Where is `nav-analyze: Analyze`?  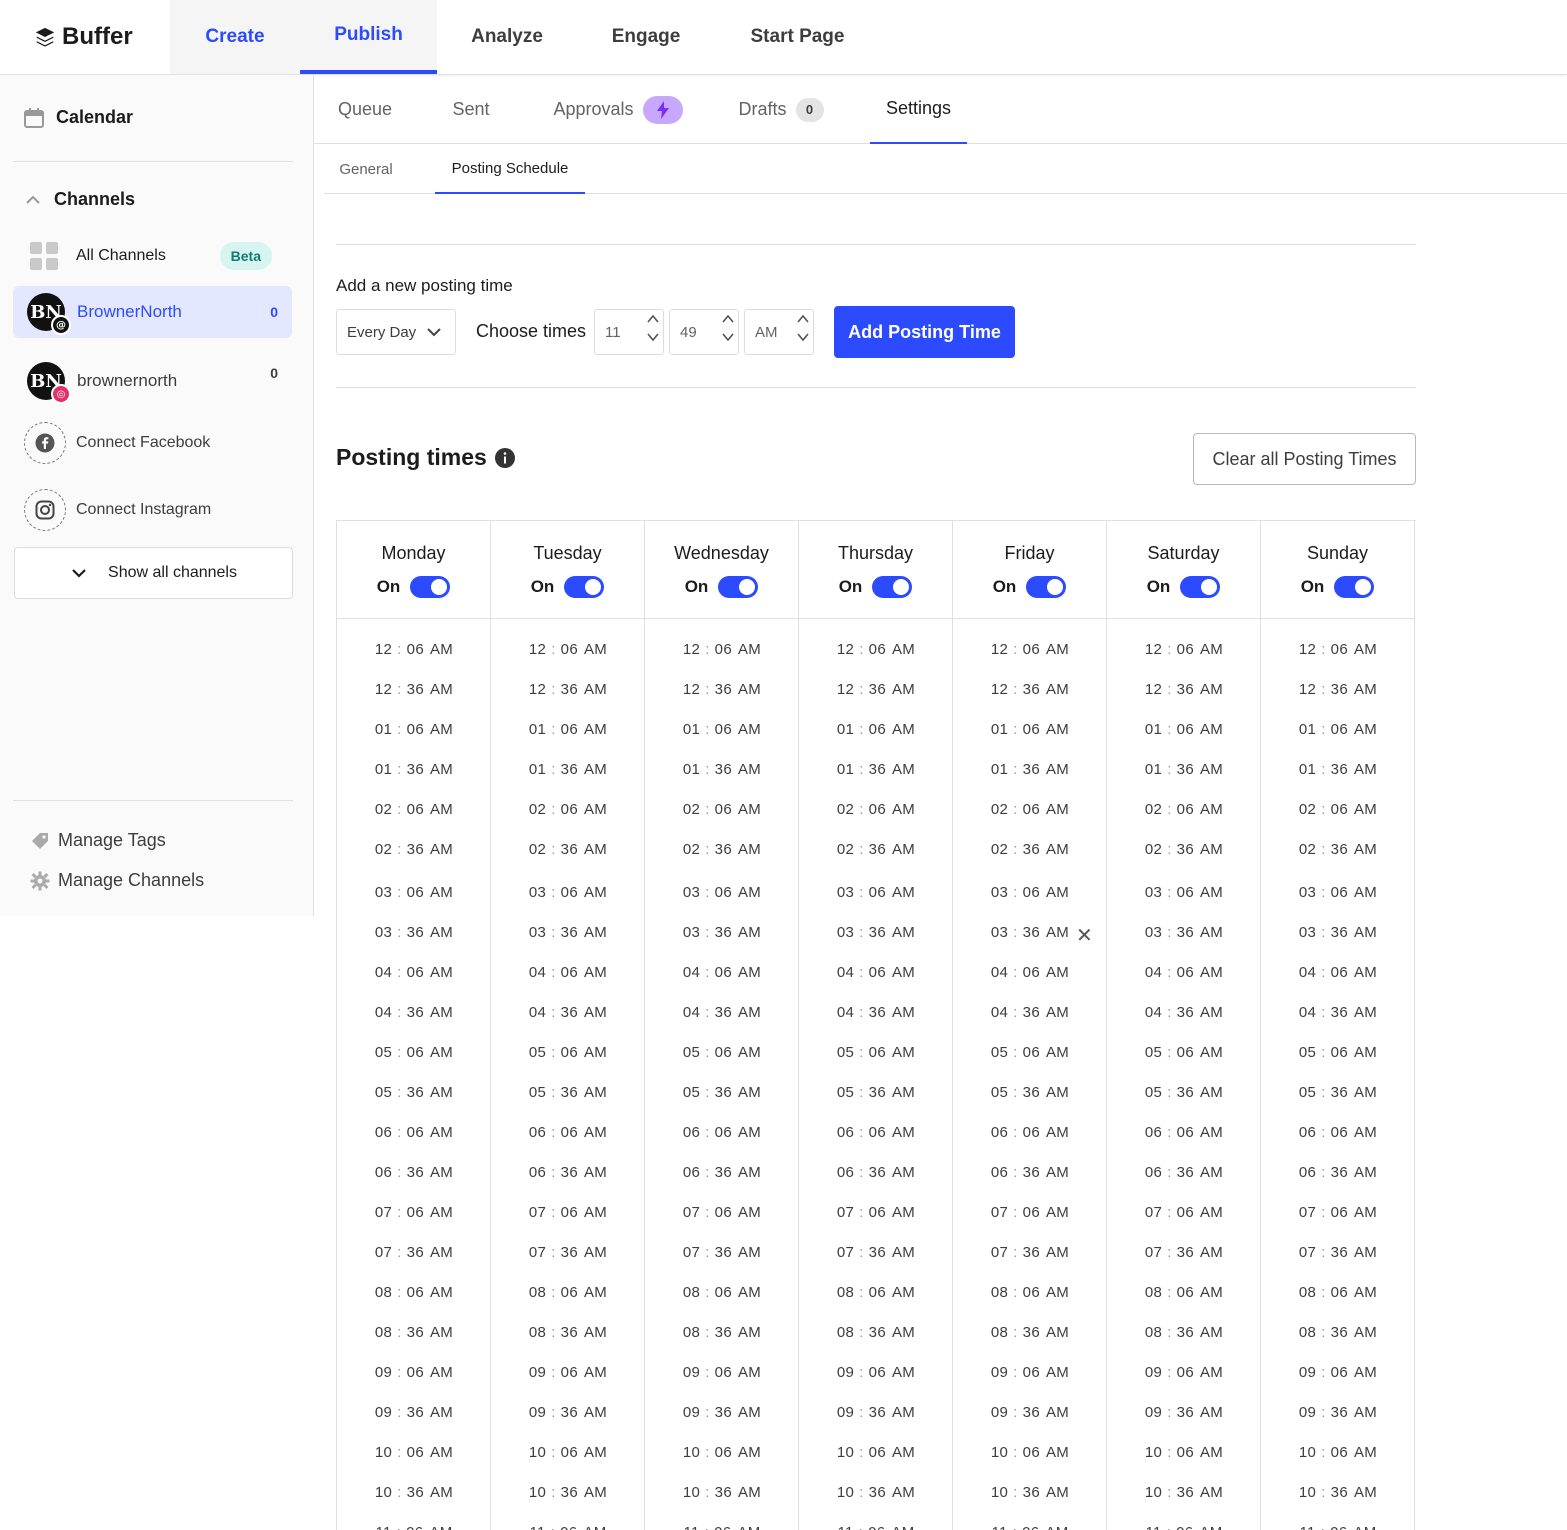 nav-analyze: Analyze is located at coordinates (507, 37).